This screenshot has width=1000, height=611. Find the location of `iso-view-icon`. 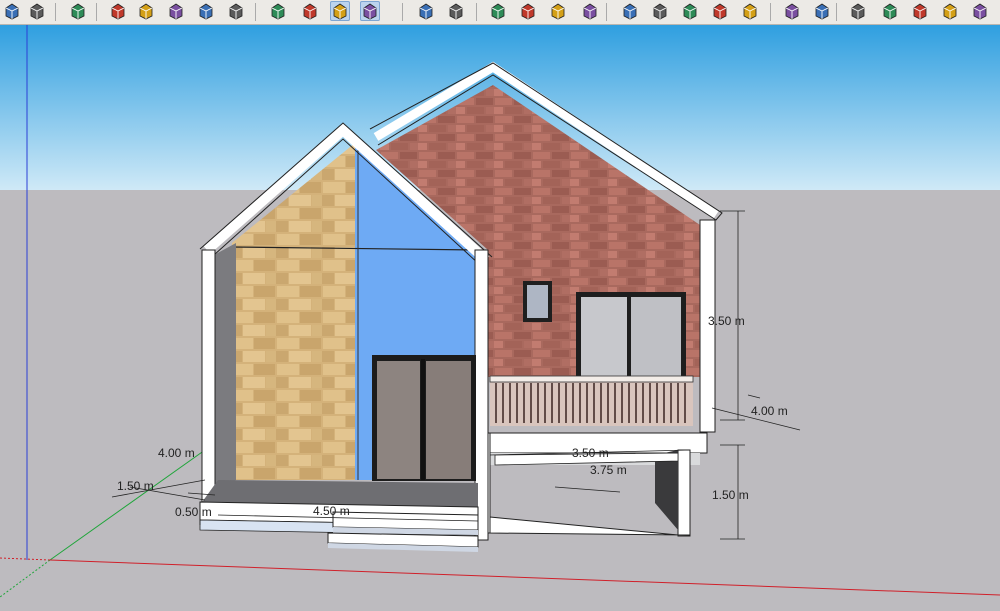

iso-view-icon is located at coordinates (118, 11).